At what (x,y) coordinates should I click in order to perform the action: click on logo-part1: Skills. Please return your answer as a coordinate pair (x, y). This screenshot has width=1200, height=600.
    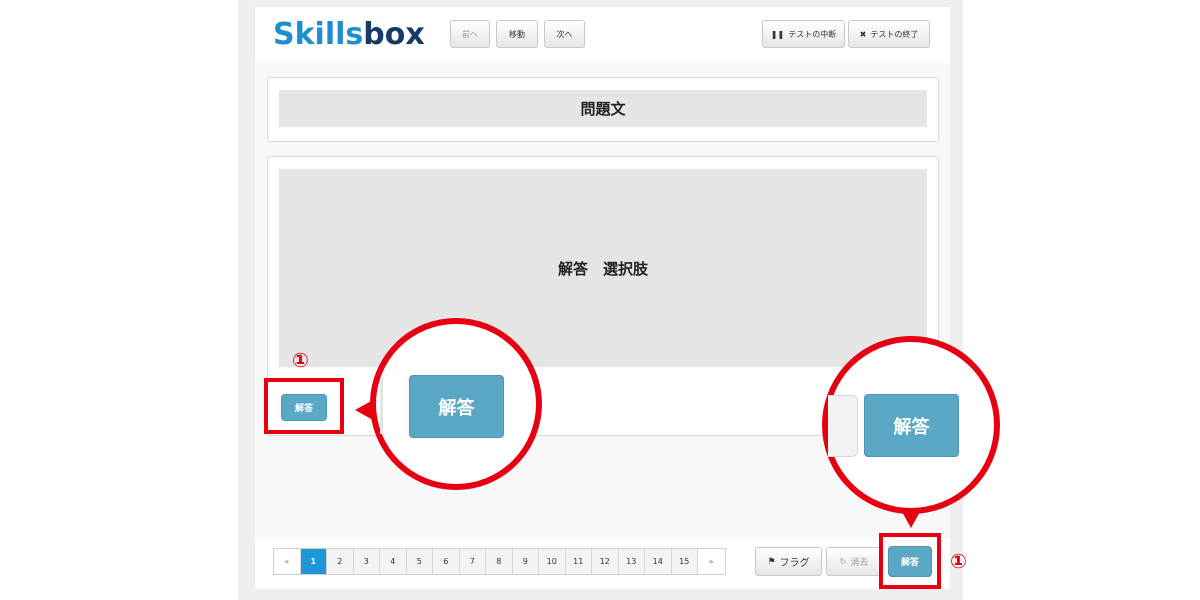
    Looking at the image, I should click on (318, 34).